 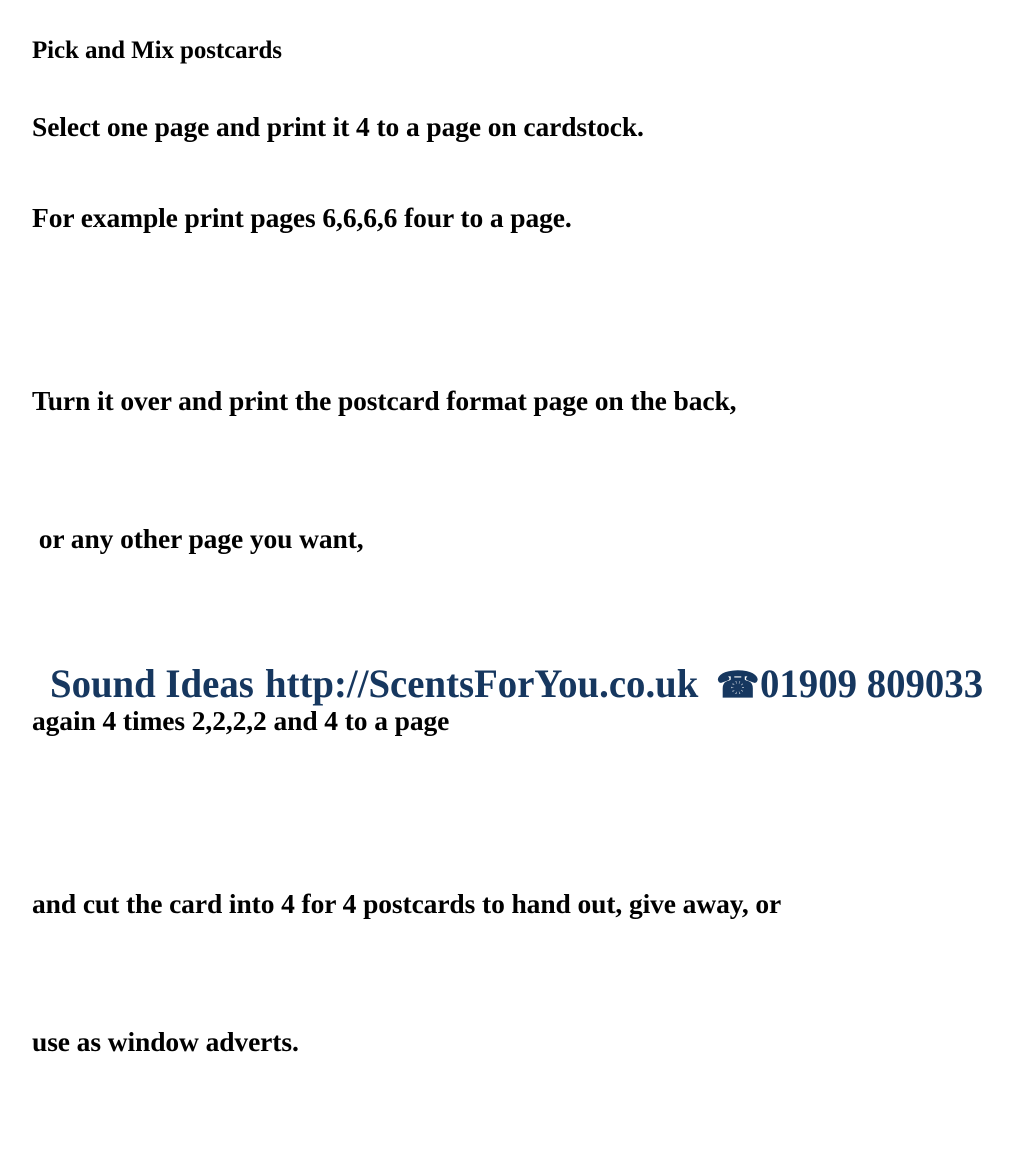 What do you see at coordinates (165, 1041) in the screenshot?
I see `instruction-paragraph-5-line-2: use as window adverts.` at bounding box center [165, 1041].